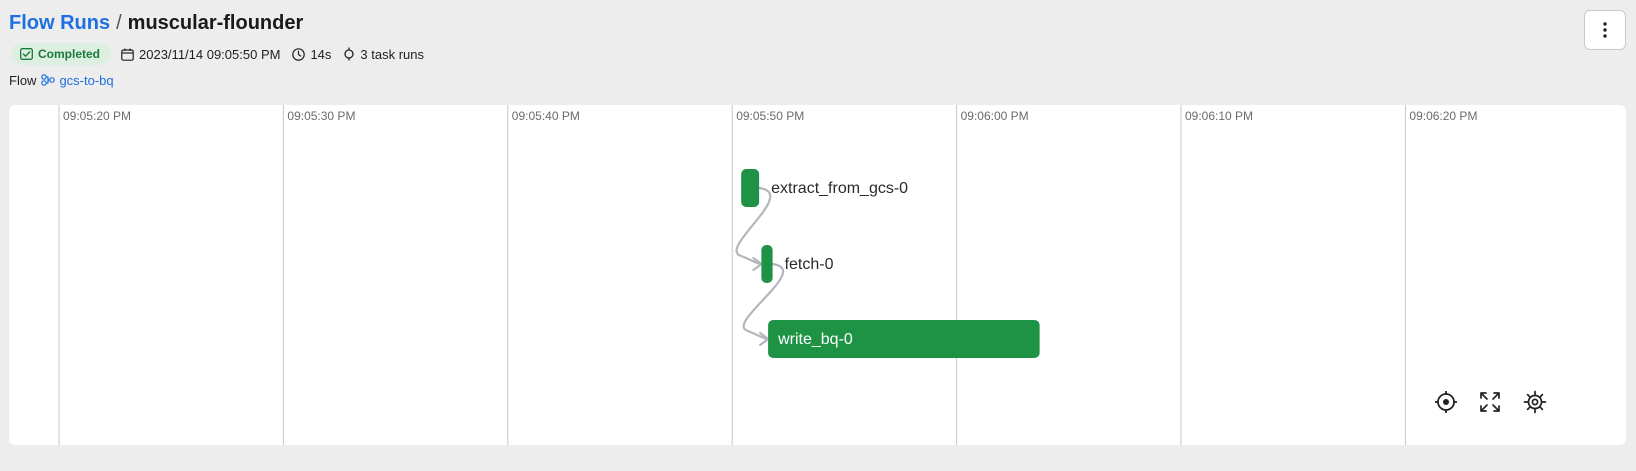 The height and width of the screenshot is (471, 1636). I want to click on flow-link: gcs-to-bq, so click(77, 80).